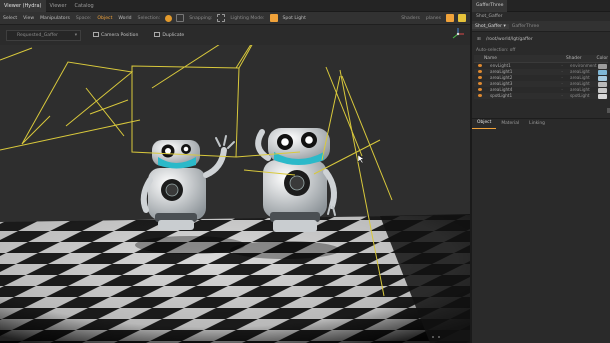 Image resolution: width=610 pixels, height=343 pixels. Describe the element at coordinates (489, 16) in the screenshot. I see `panel-subtitle: Shot_Gaffer` at that location.